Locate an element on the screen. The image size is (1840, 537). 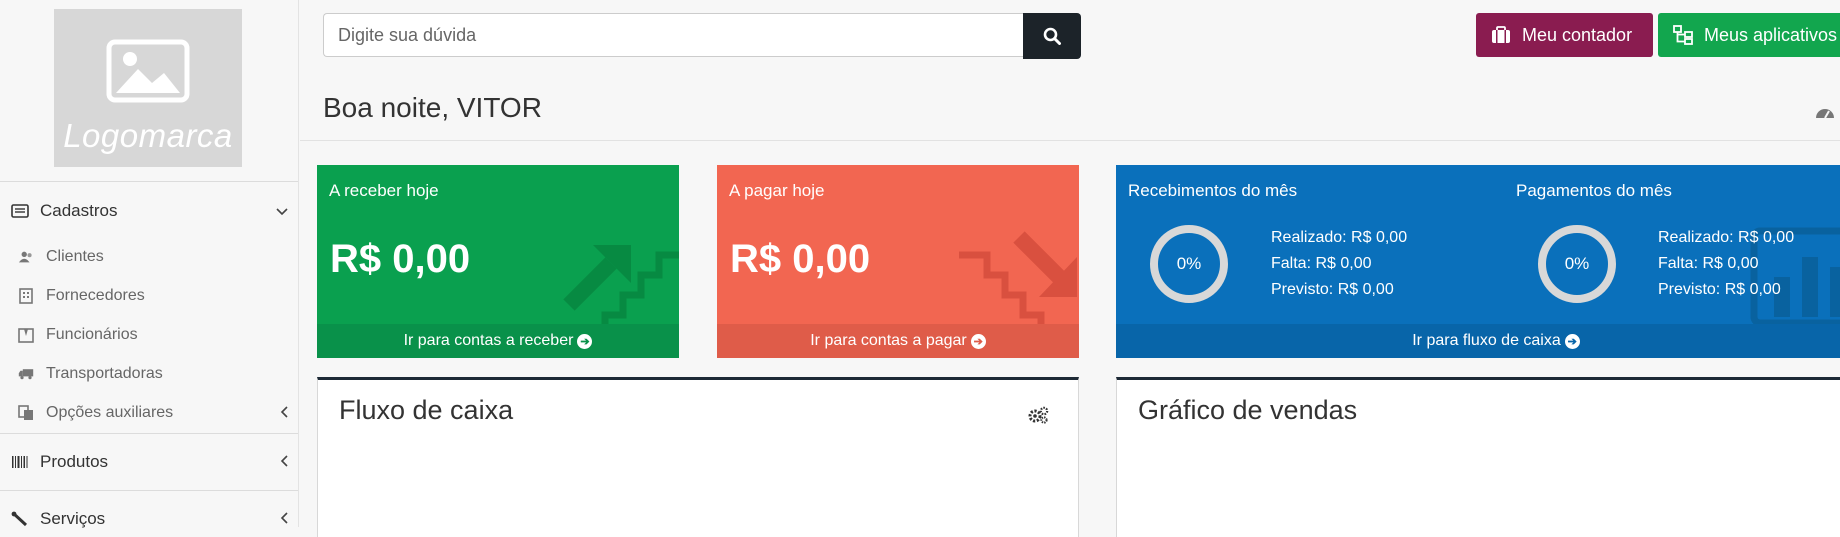
meu-contador-button: Meu contador is located at coordinates (1564, 35).